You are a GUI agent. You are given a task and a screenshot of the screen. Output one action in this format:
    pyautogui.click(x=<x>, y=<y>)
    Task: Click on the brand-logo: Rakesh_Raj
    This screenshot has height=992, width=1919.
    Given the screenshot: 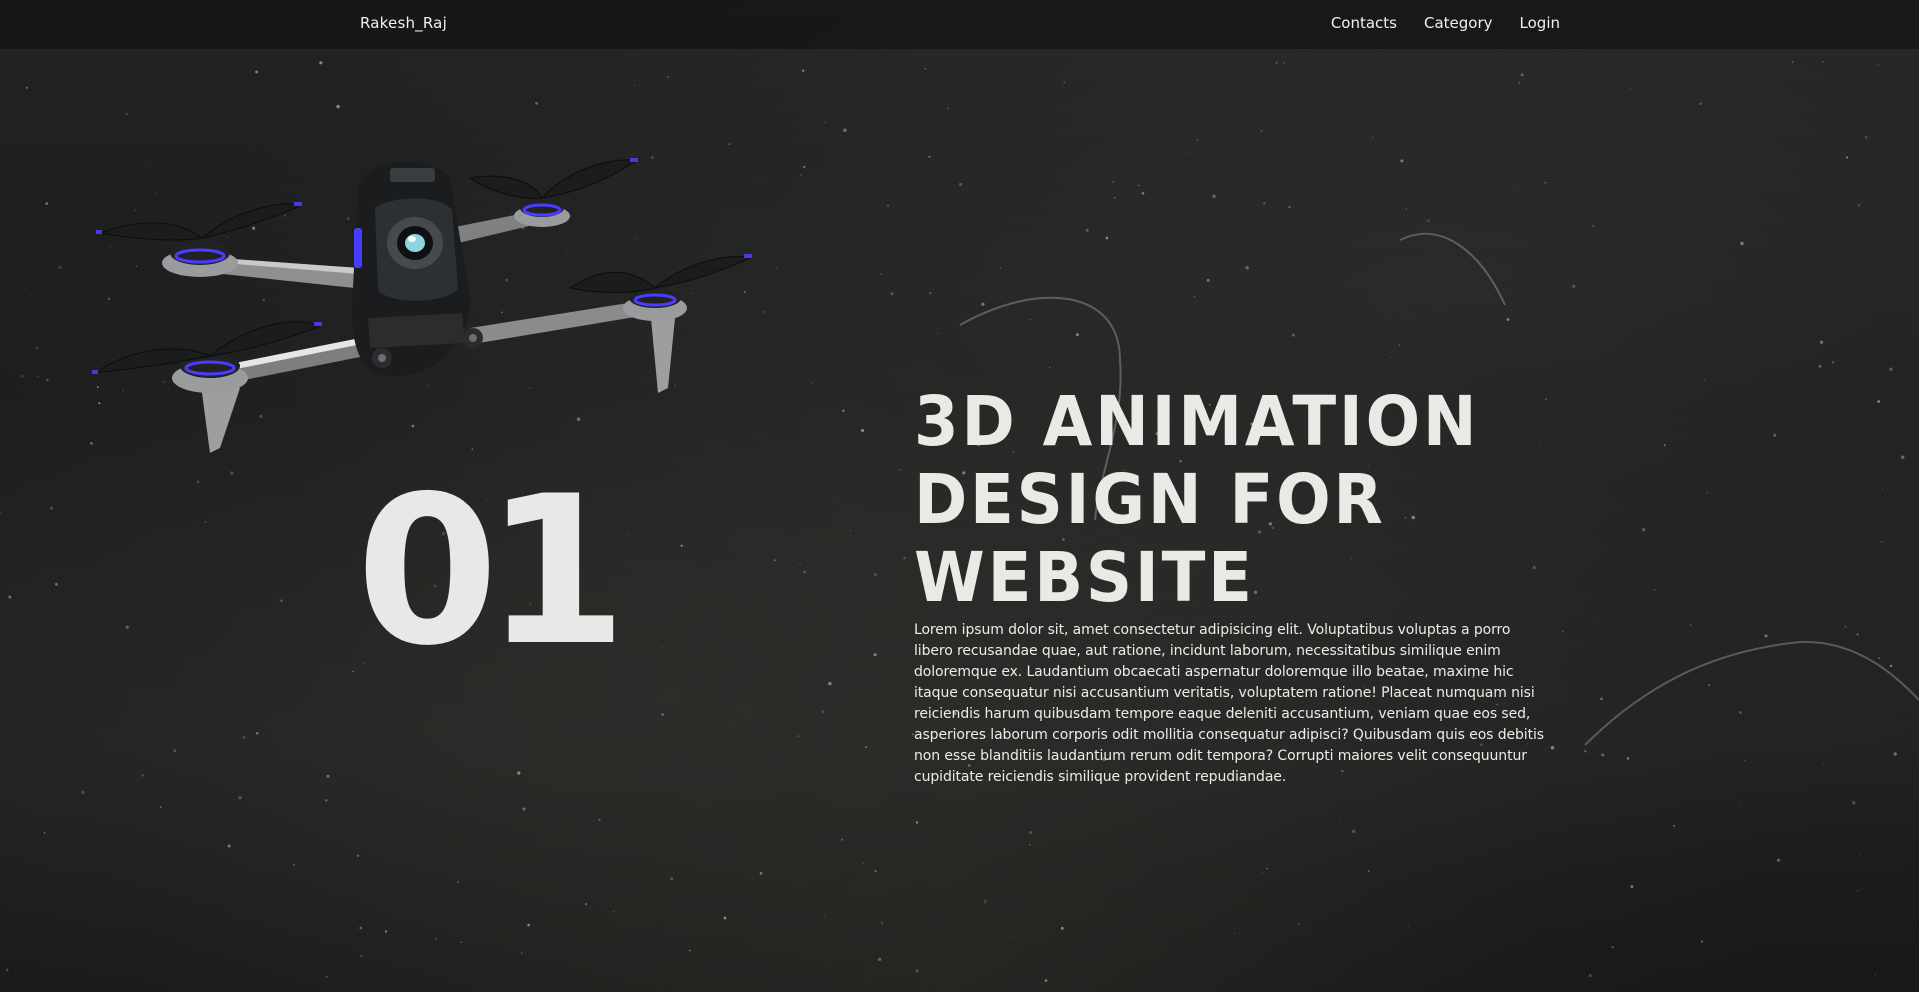 What is the action you would take?
    pyautogui.click(x=403, y=23)
    